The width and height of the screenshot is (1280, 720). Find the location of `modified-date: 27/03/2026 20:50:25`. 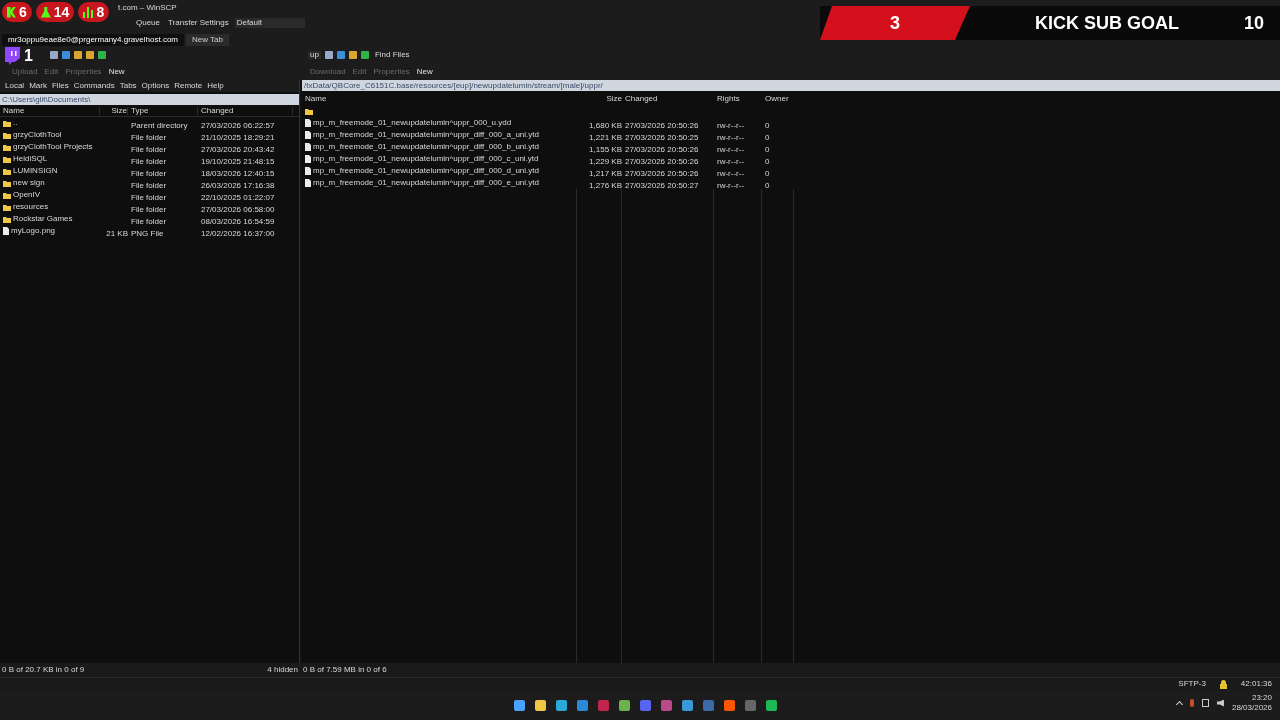

modified-date: 27/03/2026 20:50:25 is located at coordinates (662, 137).